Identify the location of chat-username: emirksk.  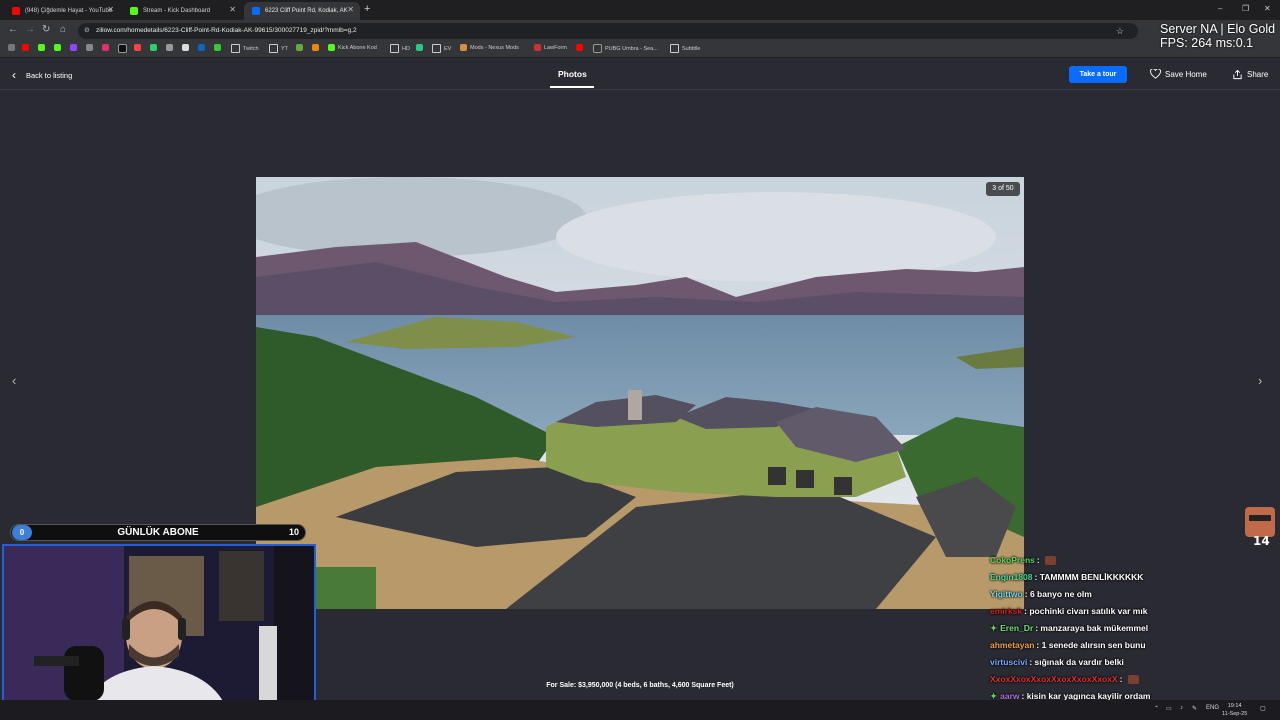
(1006, 611).